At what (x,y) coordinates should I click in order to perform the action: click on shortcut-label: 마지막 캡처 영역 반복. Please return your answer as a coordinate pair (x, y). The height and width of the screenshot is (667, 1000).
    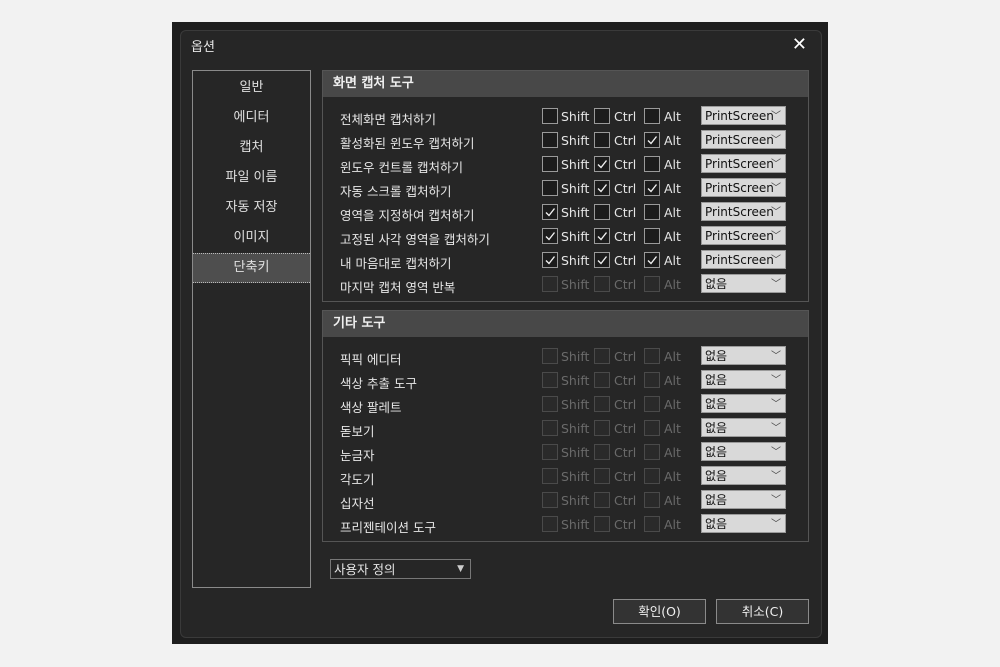
    Looking at the image, I should click on (398, 287).